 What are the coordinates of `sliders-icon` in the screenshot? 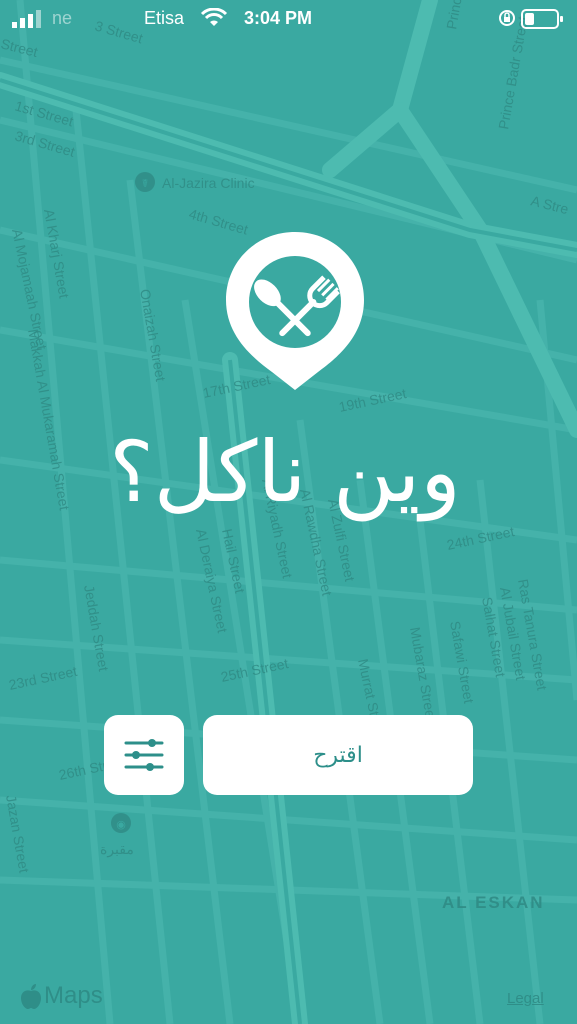 It's located at (144, 755).